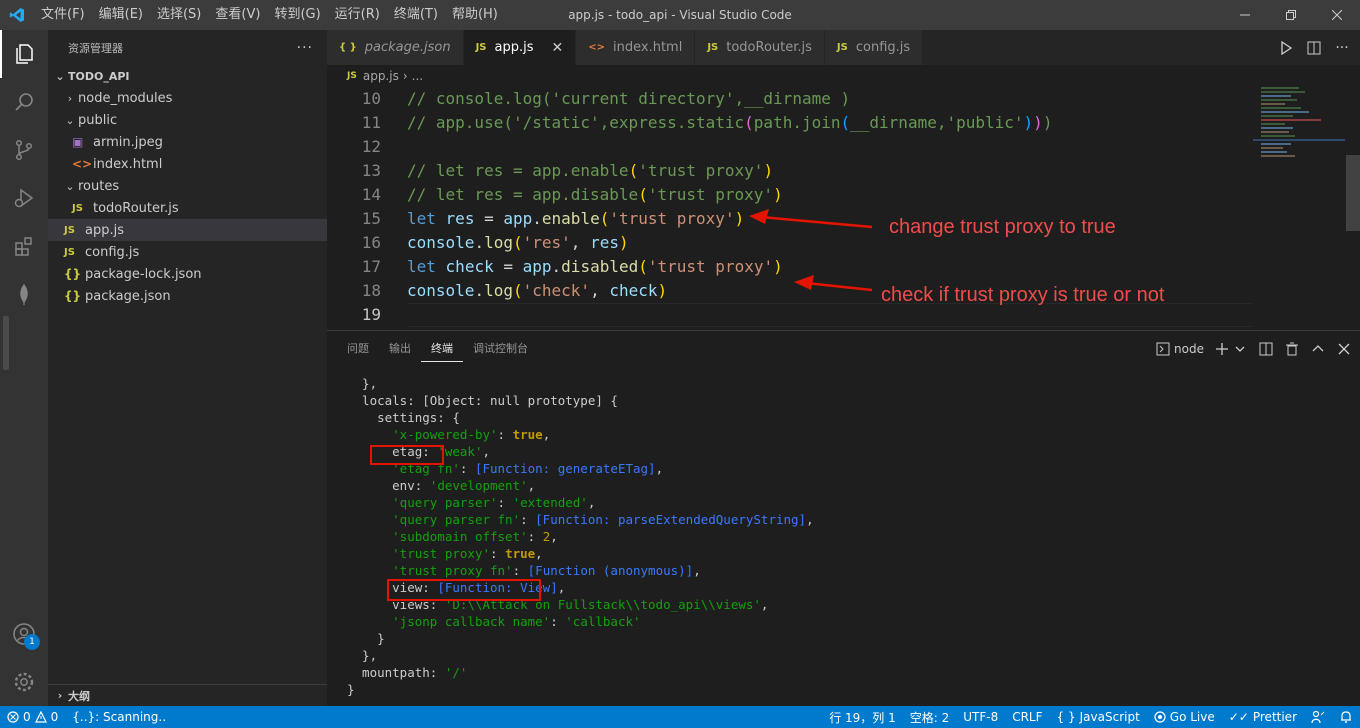 The height and width of the screenshot is (728, 1360). What do you see at coordinates (1027, 717) in the screenshot?
I see `eol-status: CRLF` at bounding box center [1027, 717].